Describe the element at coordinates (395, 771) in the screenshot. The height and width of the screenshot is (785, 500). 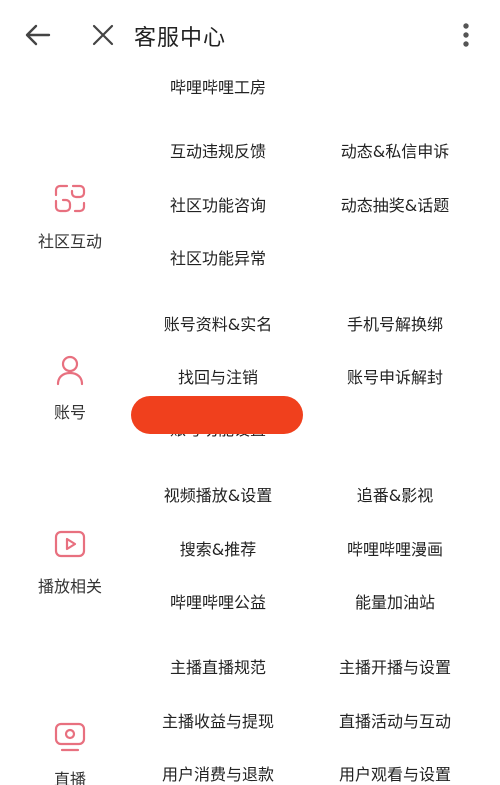
I see `help-item: 用户观看与设置` at that location.